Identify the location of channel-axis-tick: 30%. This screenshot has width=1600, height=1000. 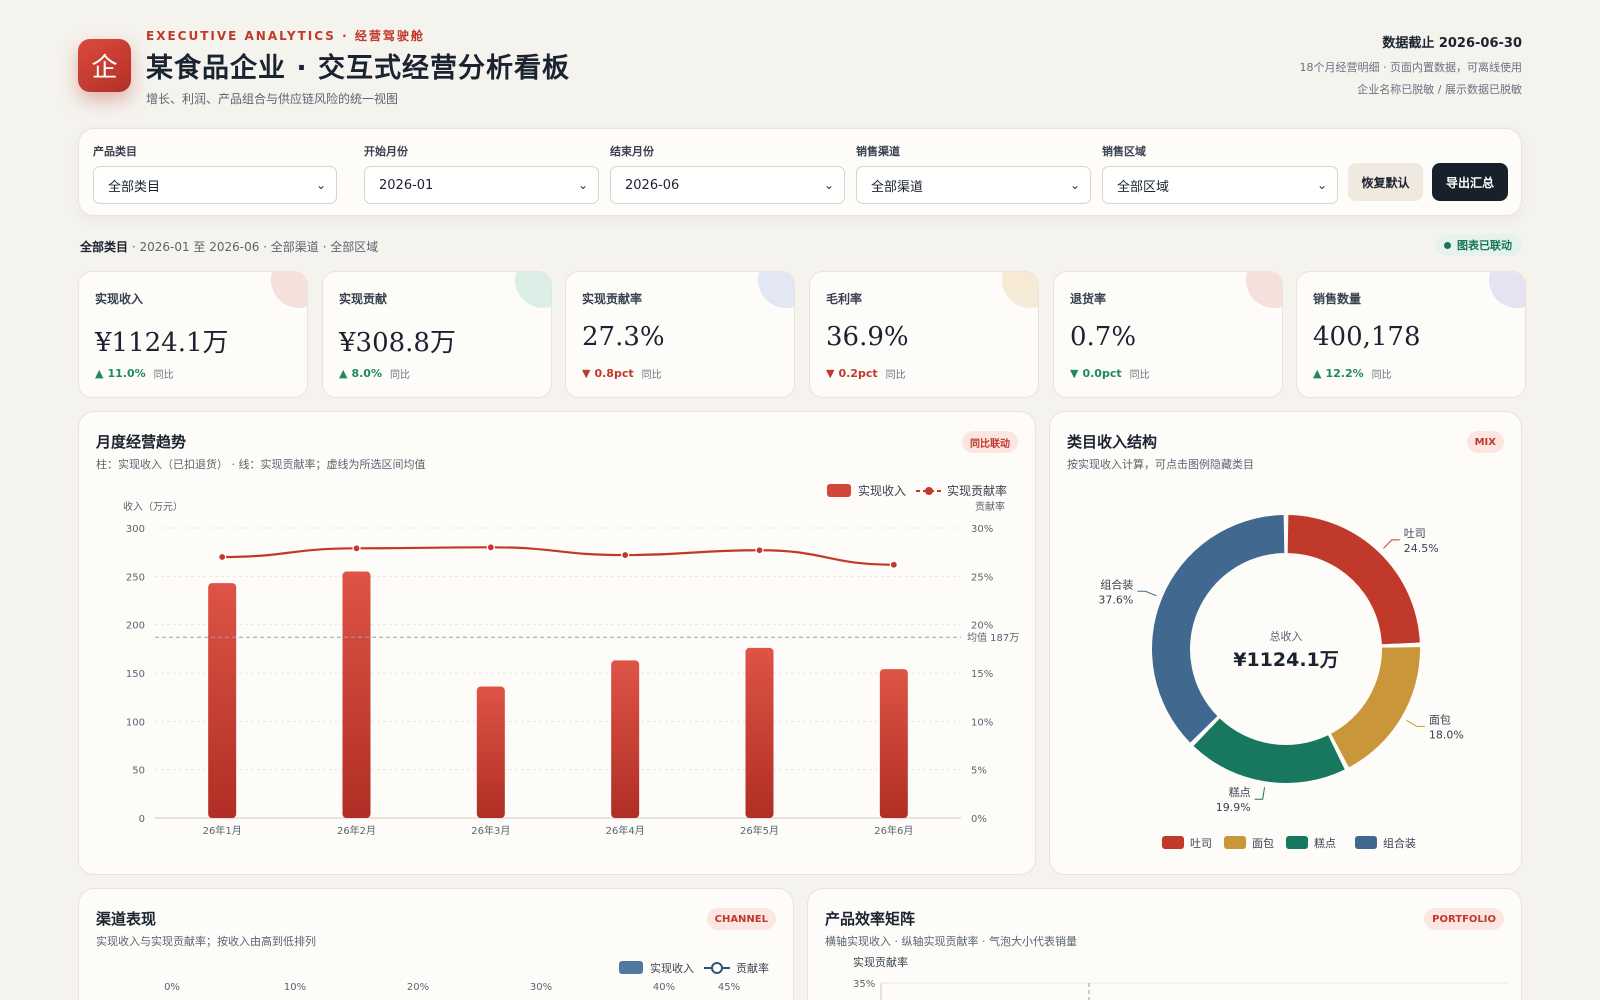
(541, 987).